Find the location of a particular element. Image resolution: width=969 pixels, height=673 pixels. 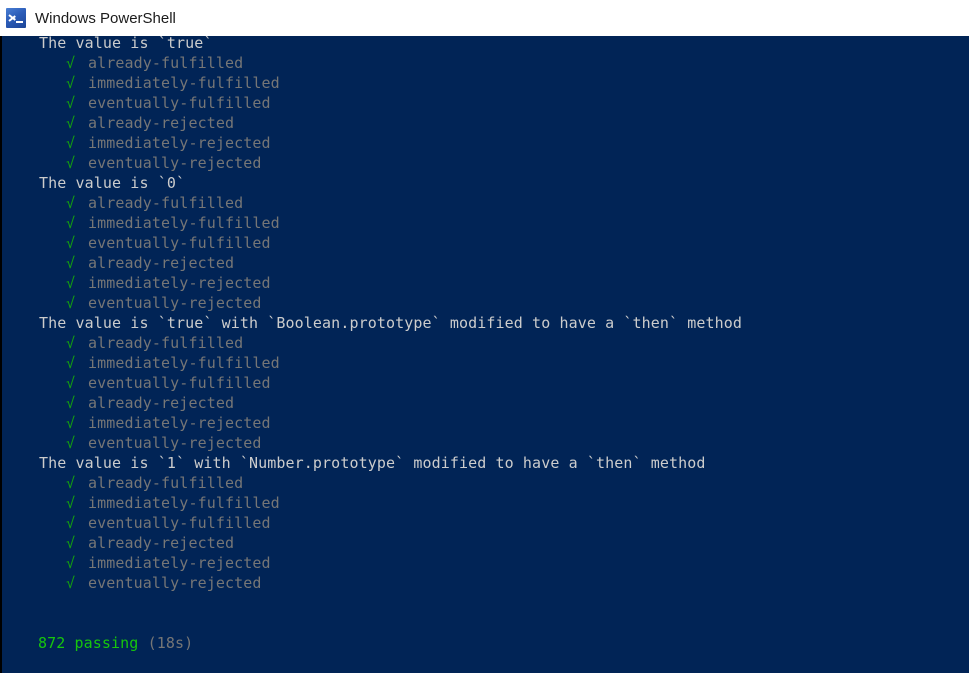

run-duration: (18s) is located at coordinates (170, 643).